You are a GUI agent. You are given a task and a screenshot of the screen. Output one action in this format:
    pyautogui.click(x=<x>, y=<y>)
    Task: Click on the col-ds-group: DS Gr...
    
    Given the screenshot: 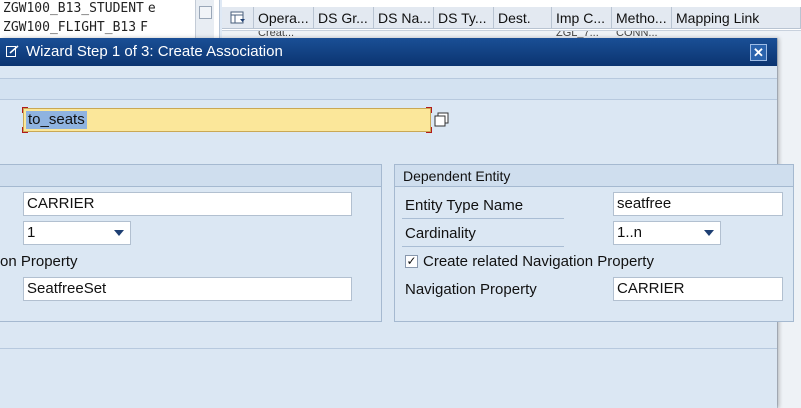 What is the action you would take?
    pyautogui.click(x=344, y=18)
    